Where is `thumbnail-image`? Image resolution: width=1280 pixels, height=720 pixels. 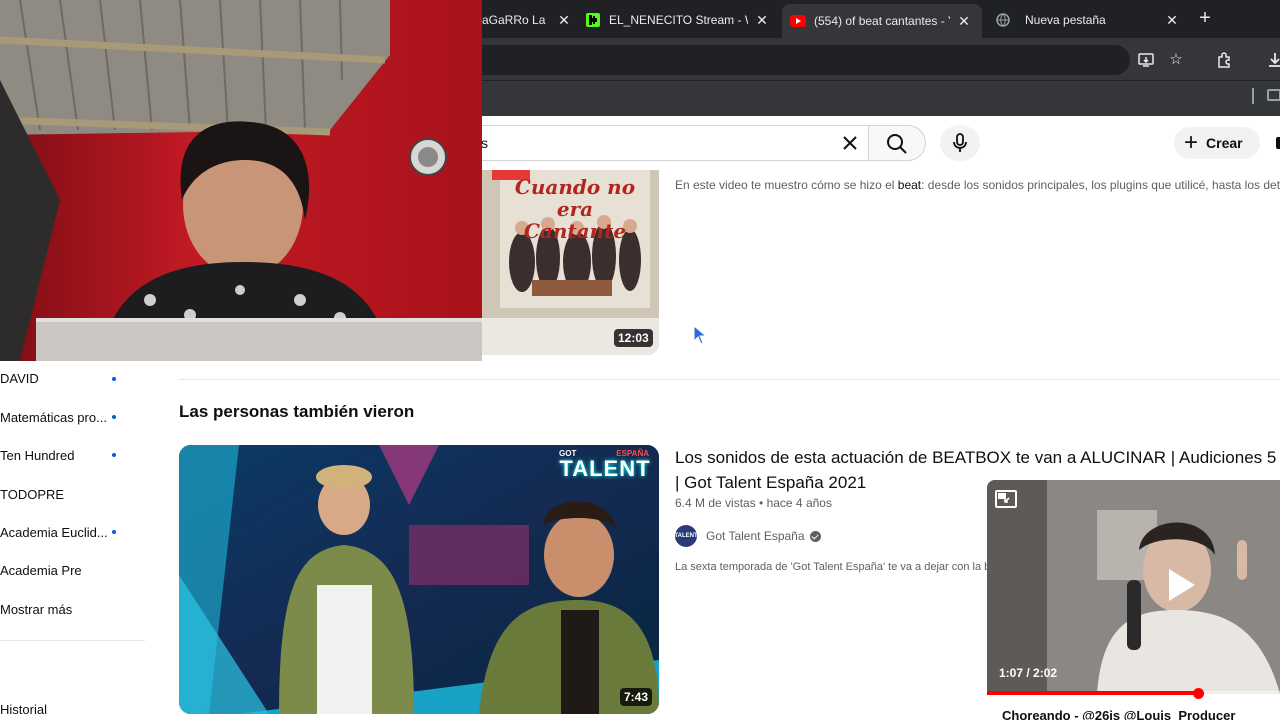
thumbnail-image is located at coordinates (419, 579).